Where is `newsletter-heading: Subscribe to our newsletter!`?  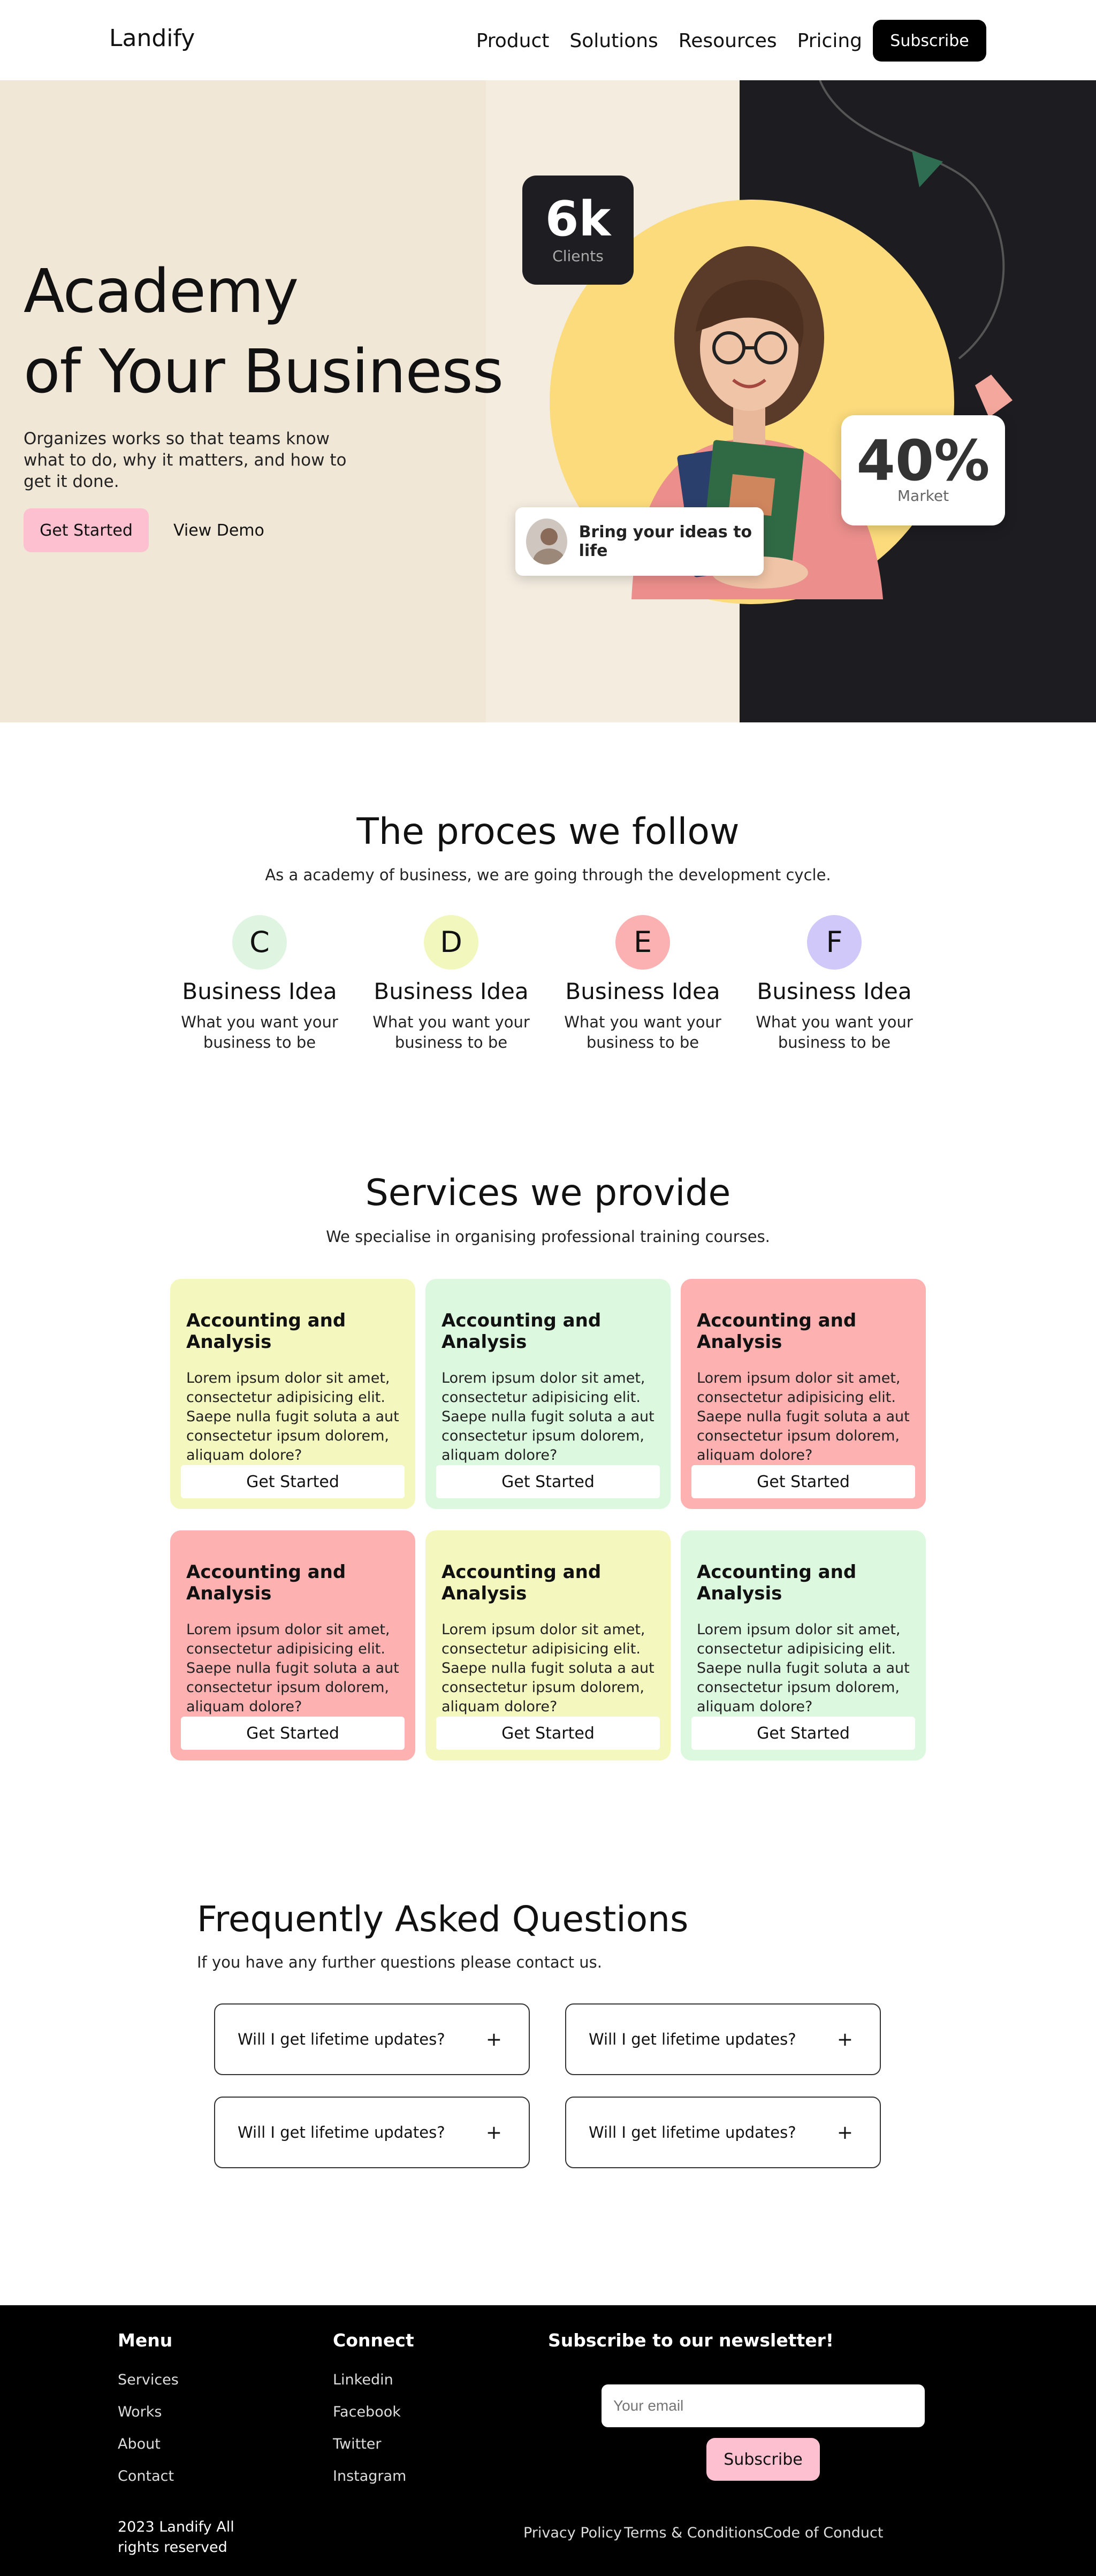 newsletter-heading: Subscribe to our newsletter! is located at coordinates (691, 2340).